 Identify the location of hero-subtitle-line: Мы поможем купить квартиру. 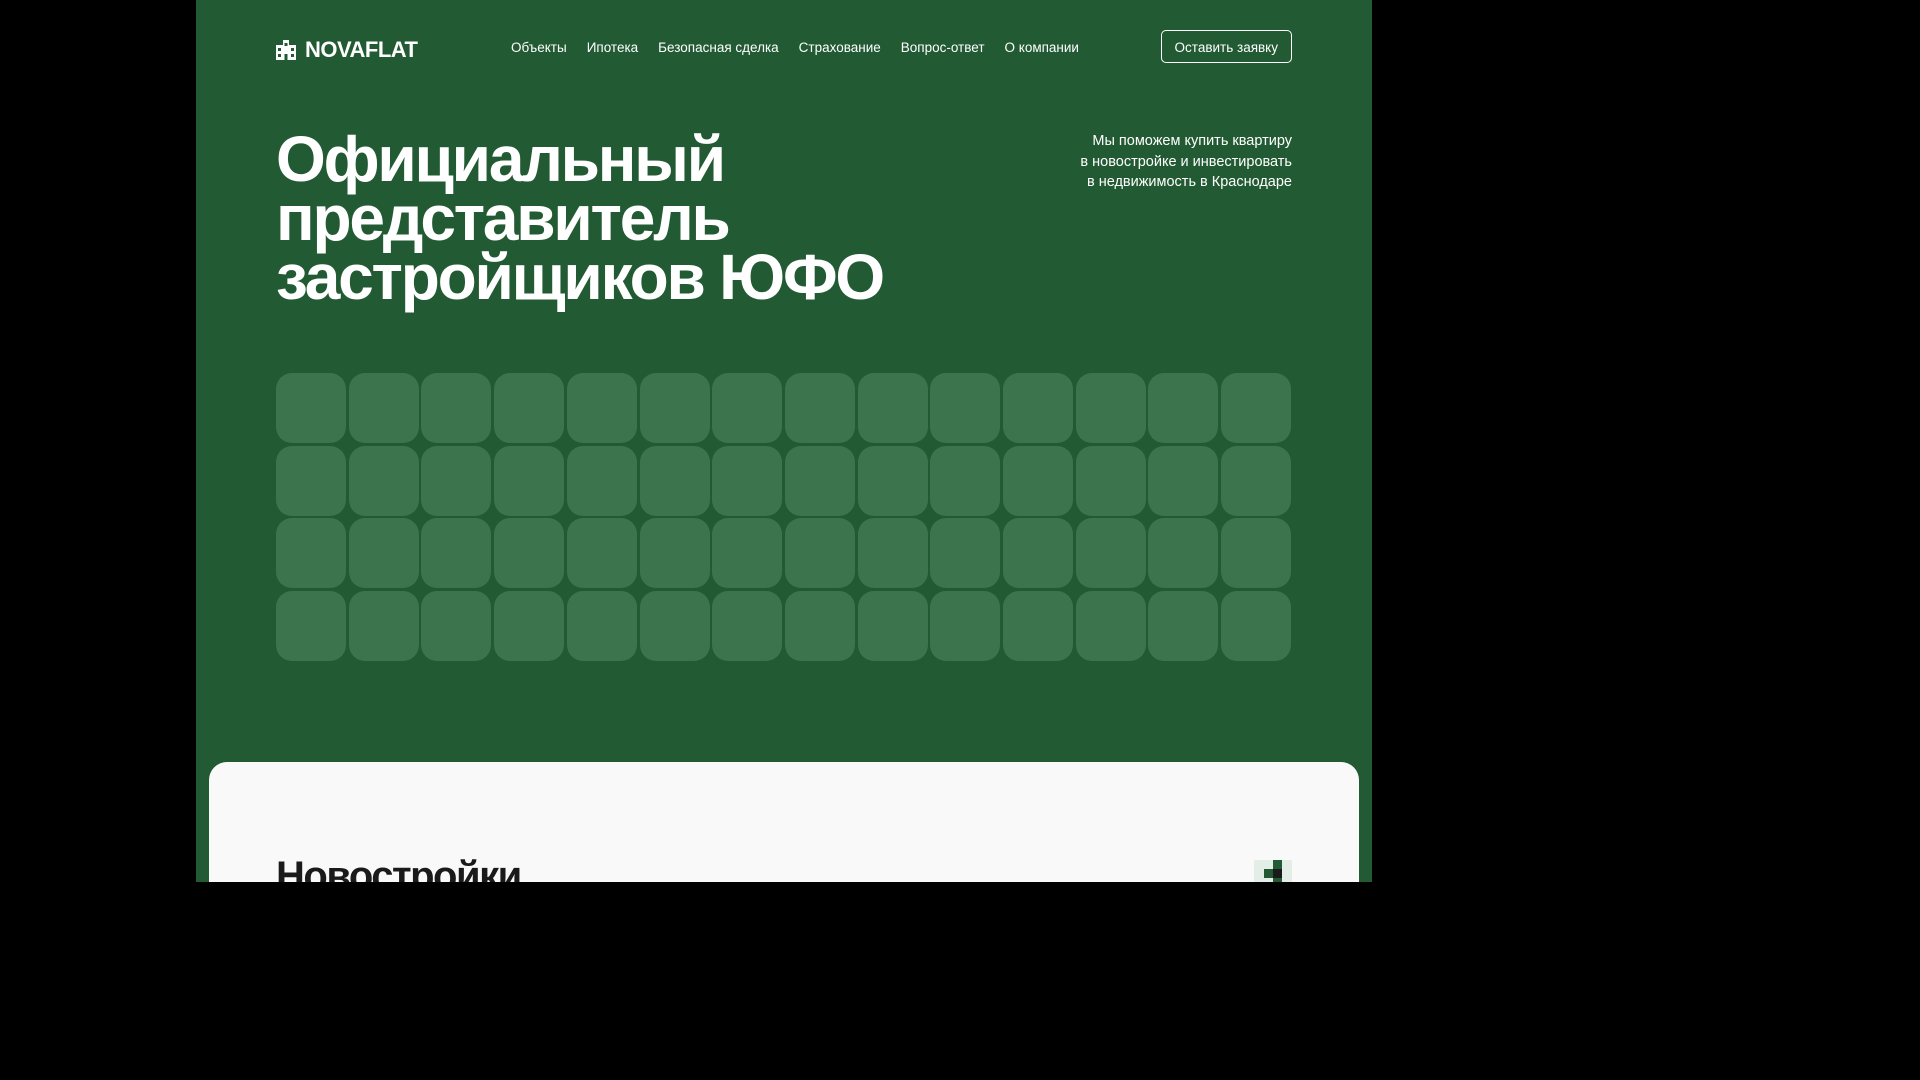
(1192, 141).